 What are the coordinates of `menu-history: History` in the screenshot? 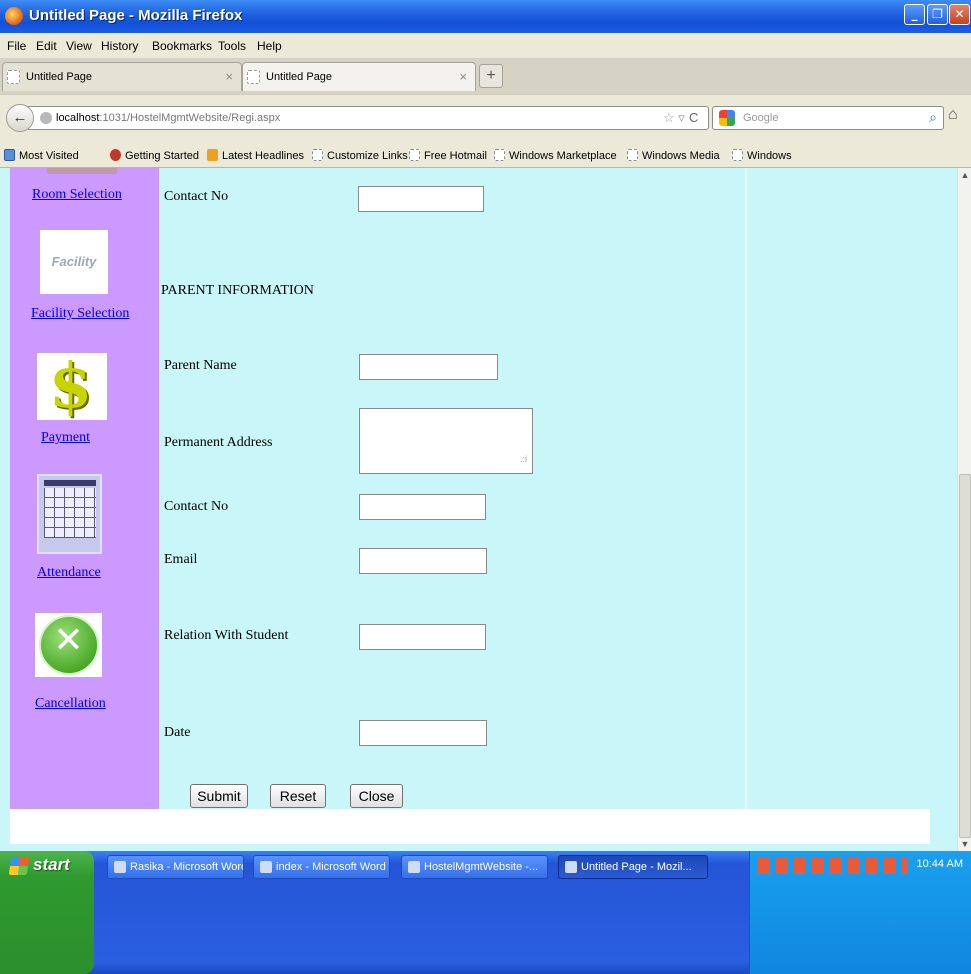 It's located at (119, 46).